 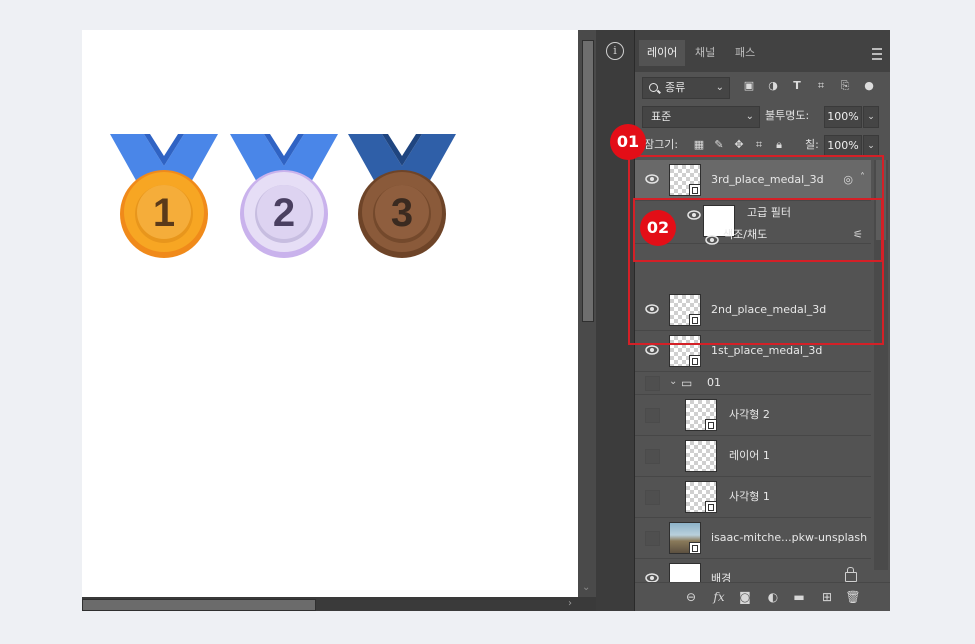 I want to click on lock-row: 잠그기: ▦ ✎ ✥ ⌗ 🔒︎ 칠: 100% ⌄, so click(x=762, y=146).